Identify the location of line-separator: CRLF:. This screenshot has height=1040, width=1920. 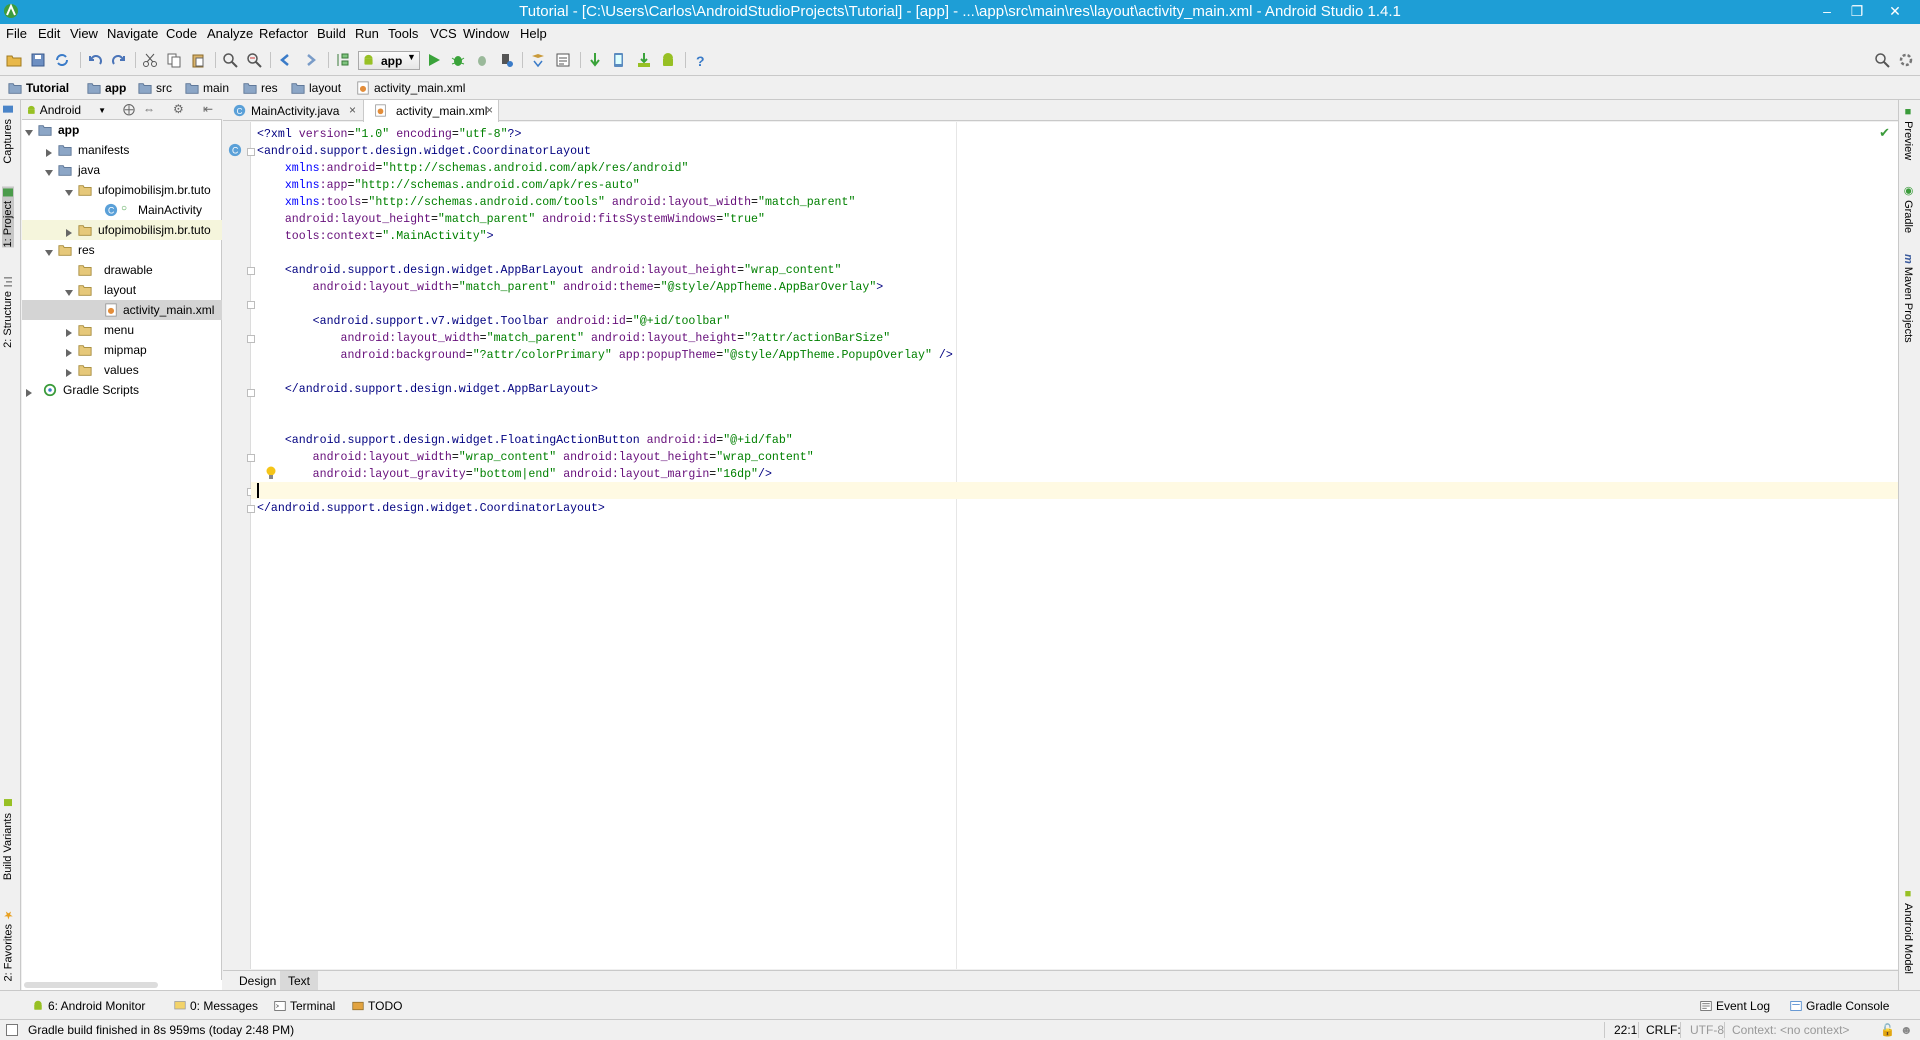
(1663, 1030).